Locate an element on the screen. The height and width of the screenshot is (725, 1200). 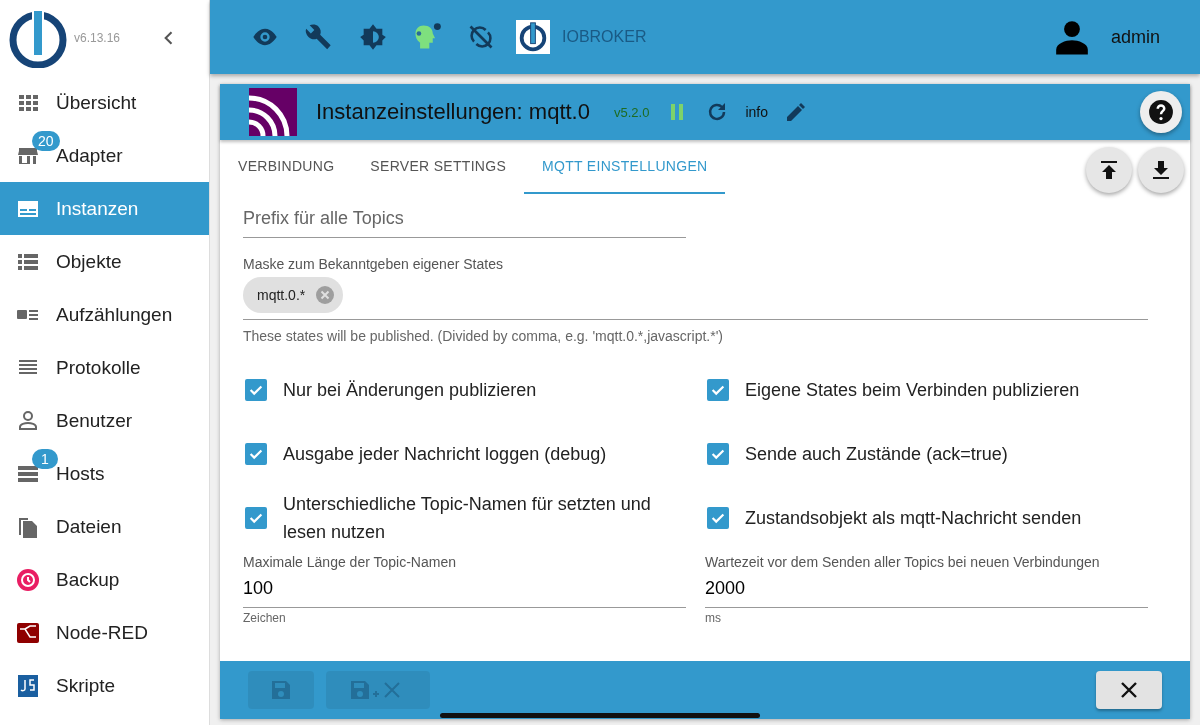
prefix-field: Prefix für alle Topics is located at coordinates (464, 219).